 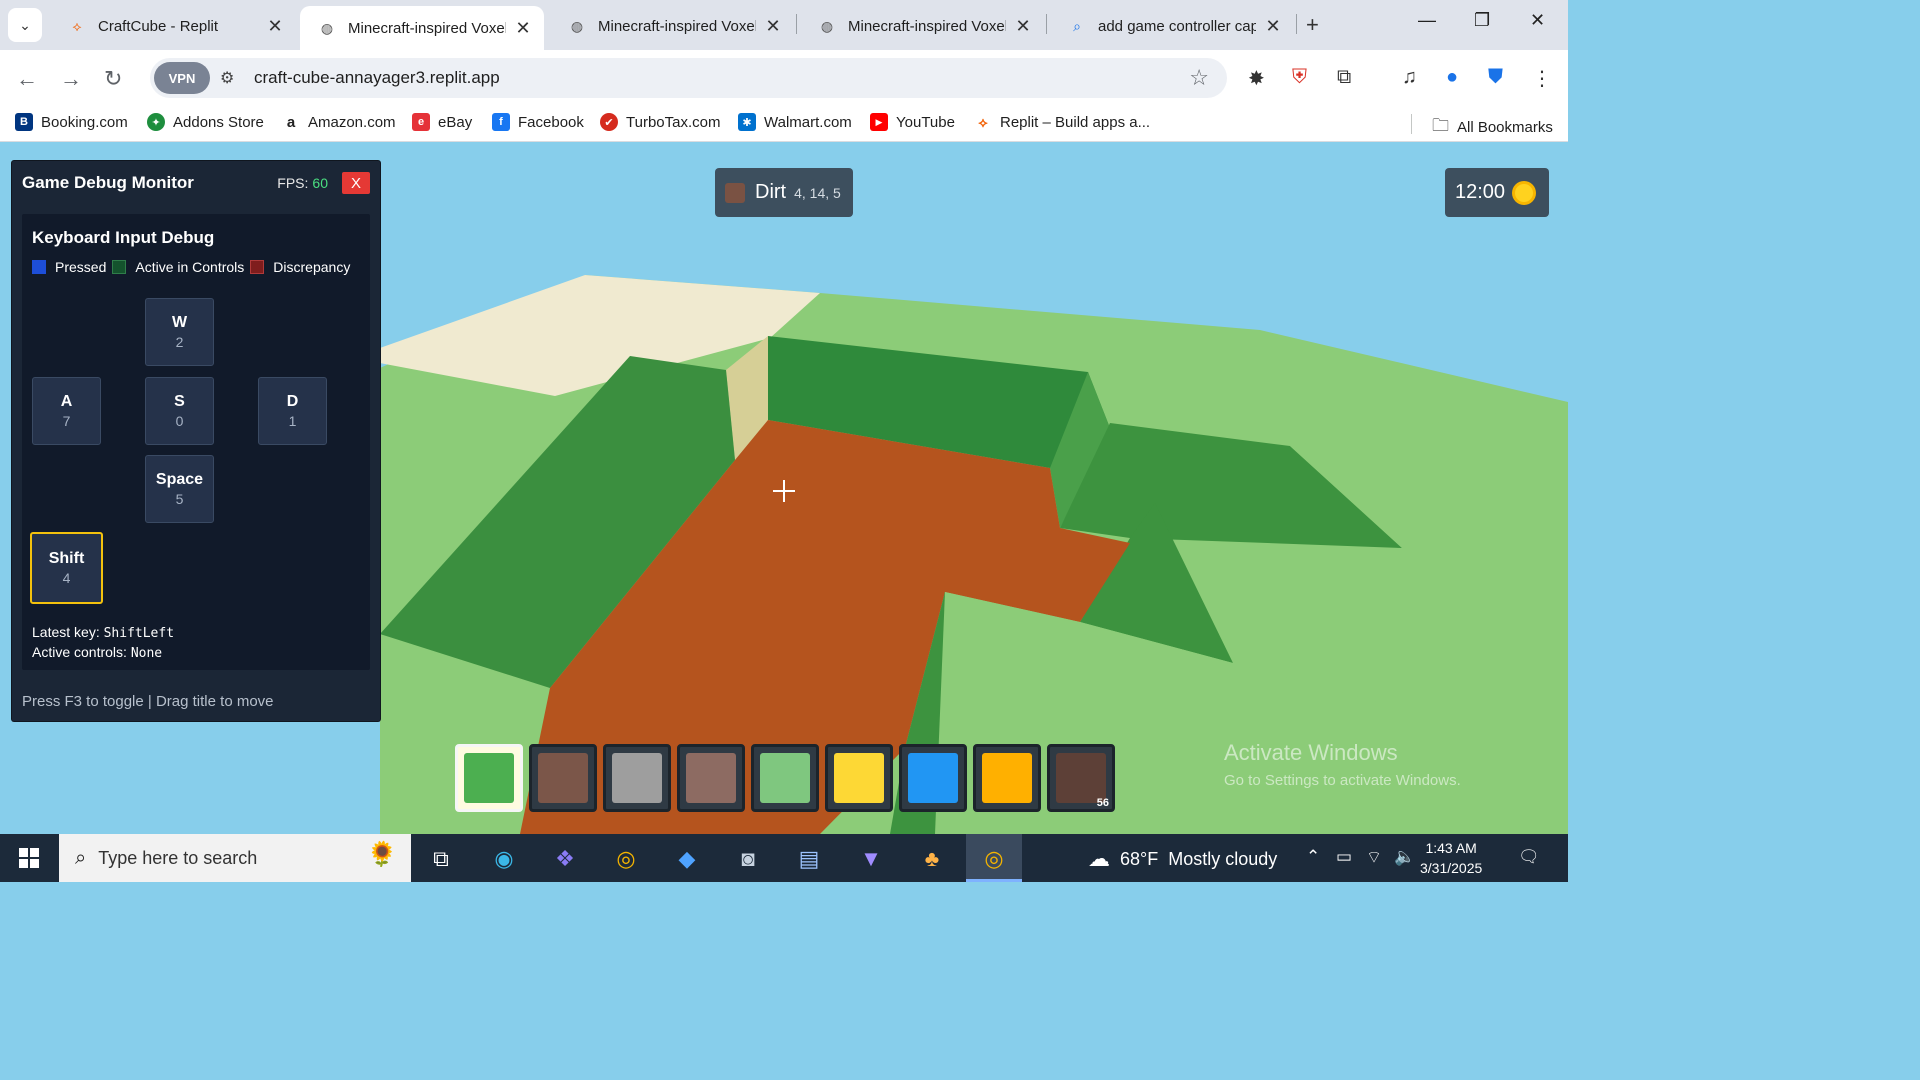 What do you see at coordinates (29, 858) in the screenshot?
I see `windows-start-icon` at bounding box center [29, 858].